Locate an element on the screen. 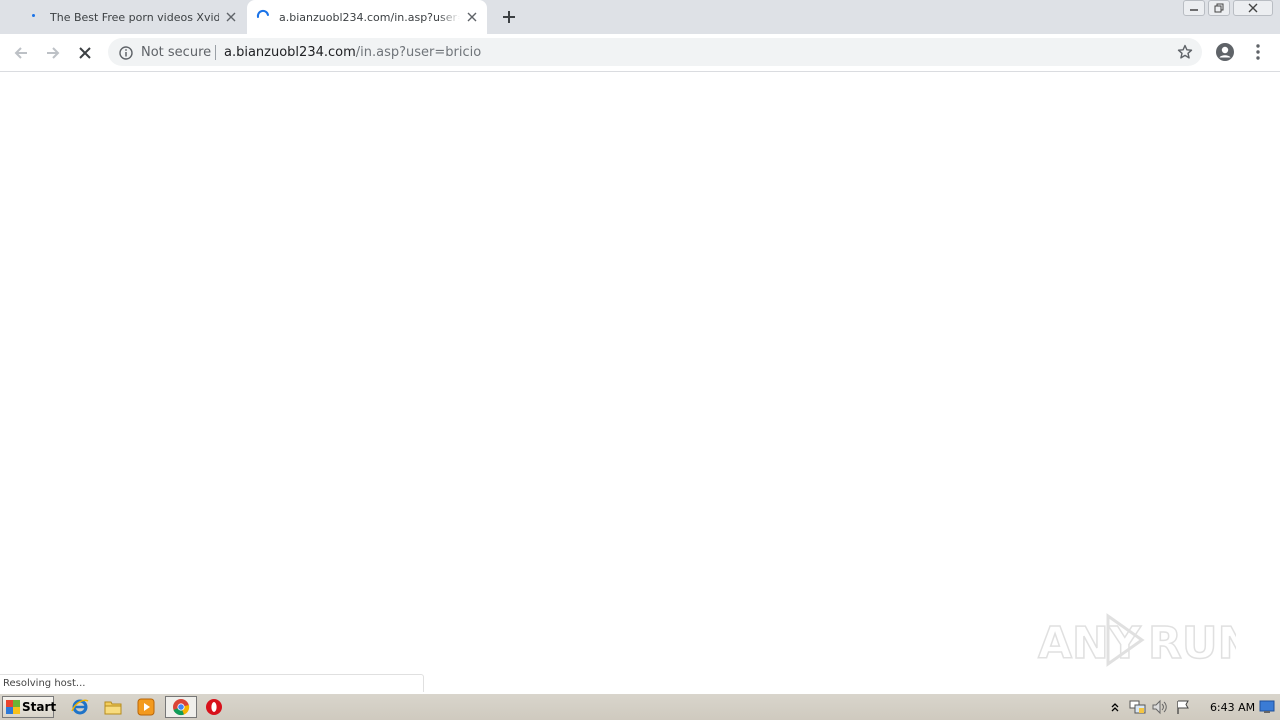 The height and width of the screenshot is (720, 1280). chrome-icon is located at coordinates (181, 707).